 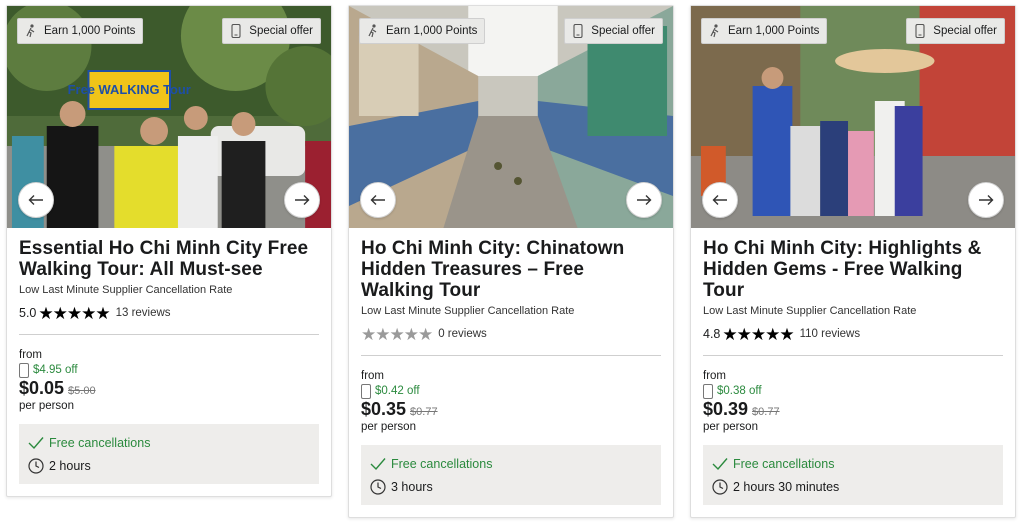 I want to click on rating: ★★★★★ 0 reviews, so click(x=511, y=334).